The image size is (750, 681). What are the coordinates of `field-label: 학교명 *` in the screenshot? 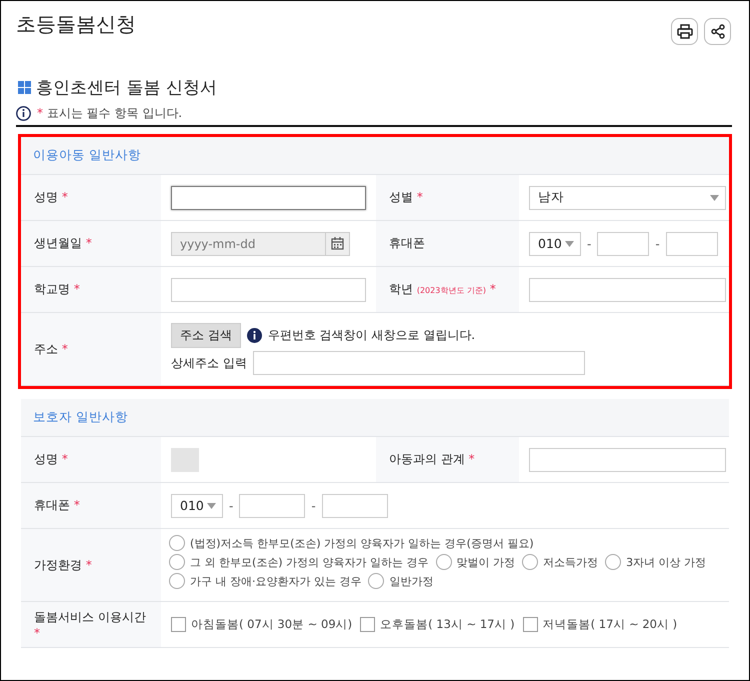 It's located at (57, 289).